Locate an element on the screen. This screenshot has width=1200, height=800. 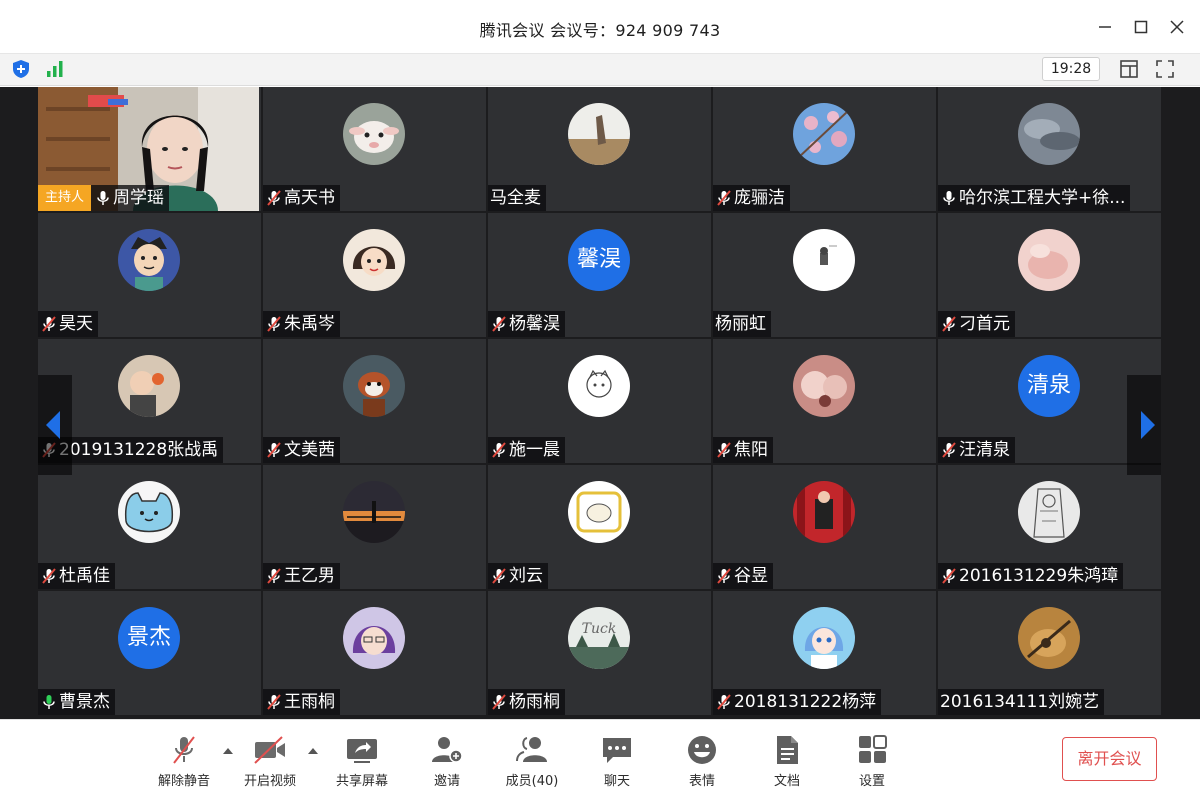
participant-tile: 馨淏杨馨淏 is located at coordinates (599, 275).